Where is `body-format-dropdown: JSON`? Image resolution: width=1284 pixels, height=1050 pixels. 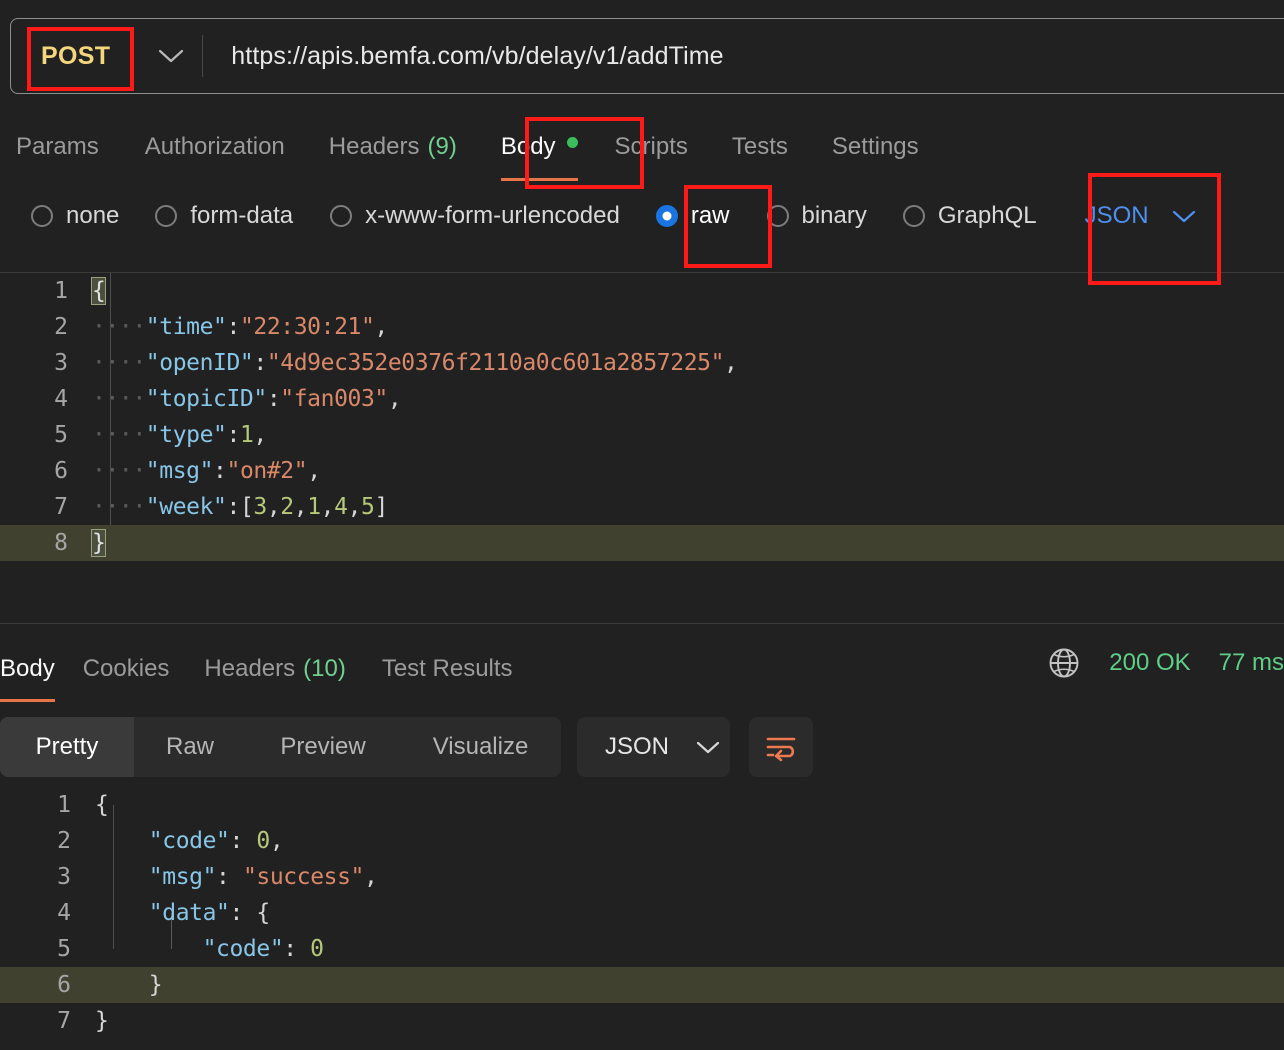 body-format-dropdown: JSON is located at coordinates (1141, 216).